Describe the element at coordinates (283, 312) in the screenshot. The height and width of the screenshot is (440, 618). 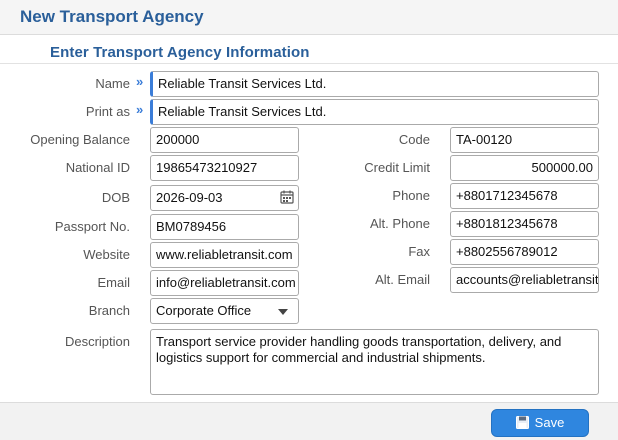
I see `chevron-down-icon` at that location.